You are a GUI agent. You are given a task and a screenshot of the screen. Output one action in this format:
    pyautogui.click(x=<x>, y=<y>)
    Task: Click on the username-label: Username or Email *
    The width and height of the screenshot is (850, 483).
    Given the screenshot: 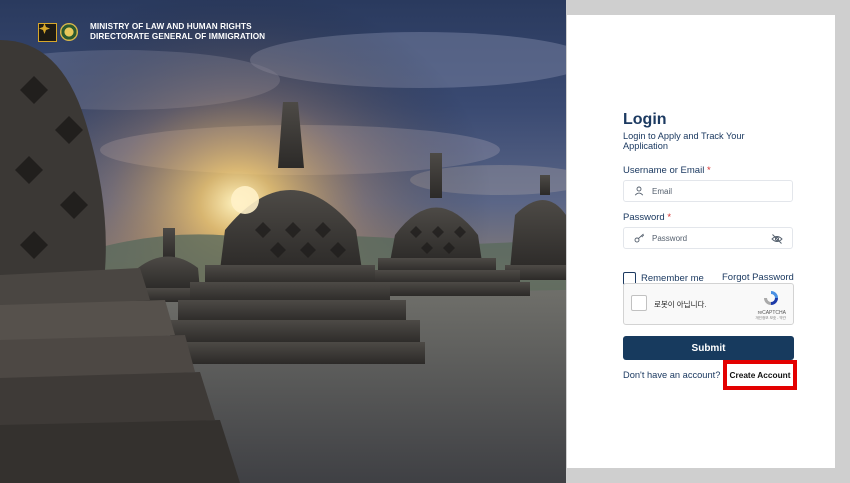 What is the action you would take?
    pyautogui.click(x=667, y=170)
    